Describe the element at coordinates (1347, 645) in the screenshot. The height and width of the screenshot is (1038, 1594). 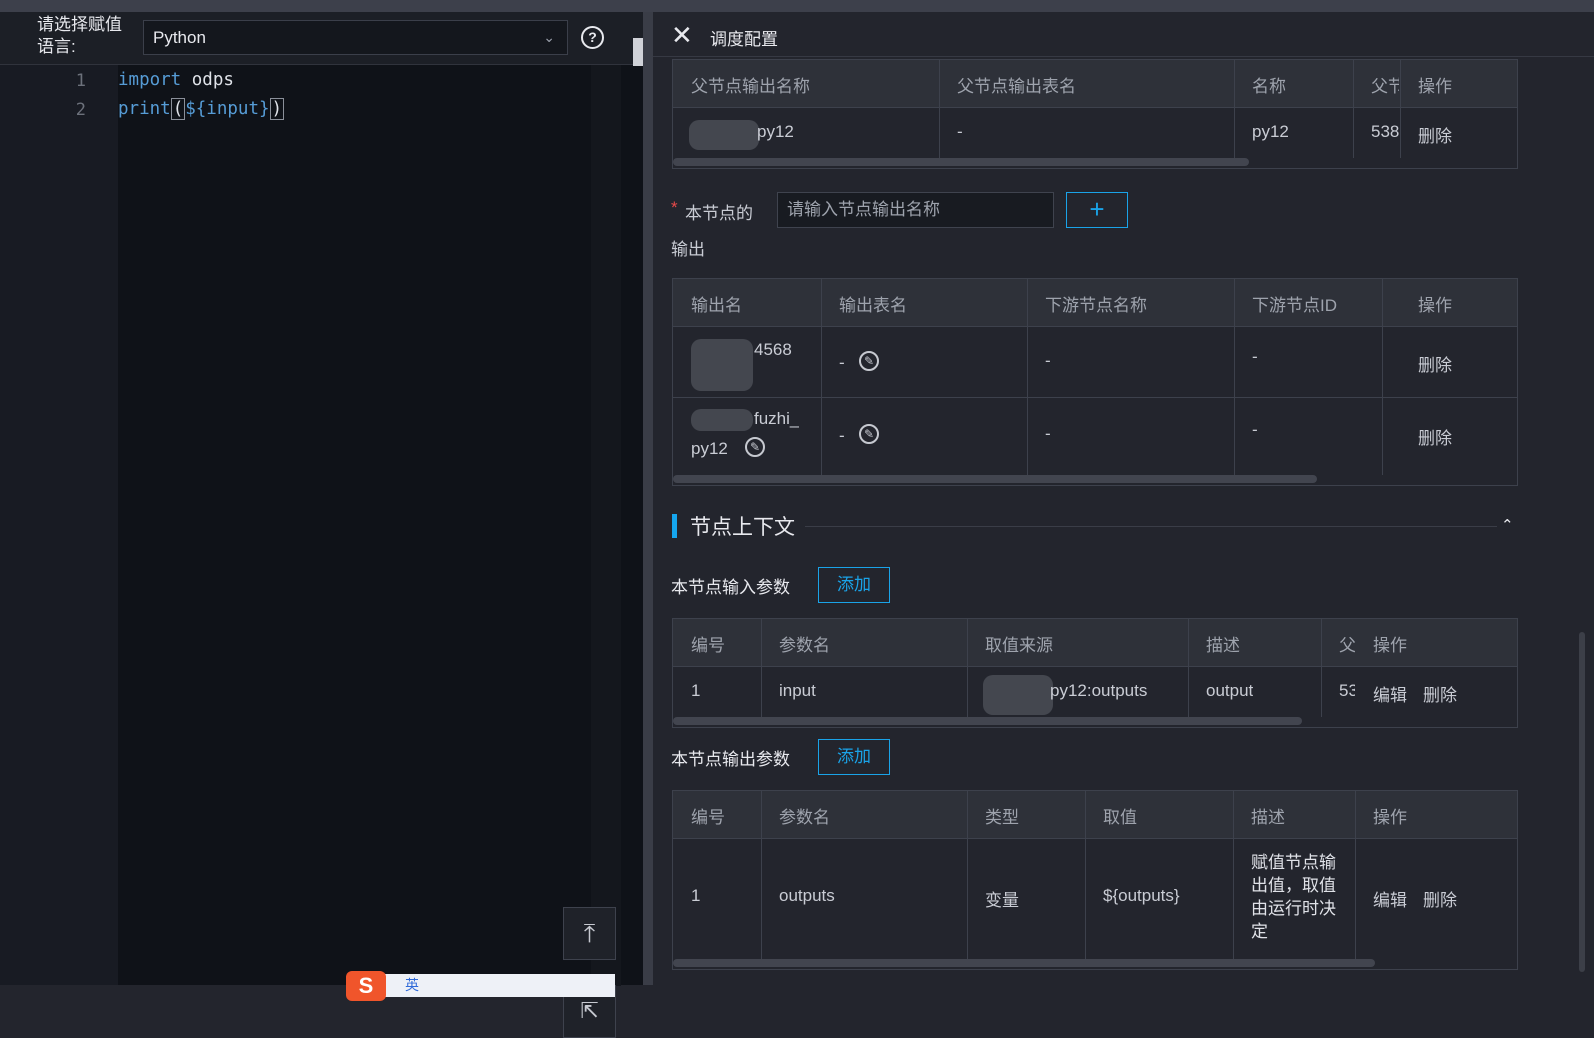
I see `col-header: 父` at that location.